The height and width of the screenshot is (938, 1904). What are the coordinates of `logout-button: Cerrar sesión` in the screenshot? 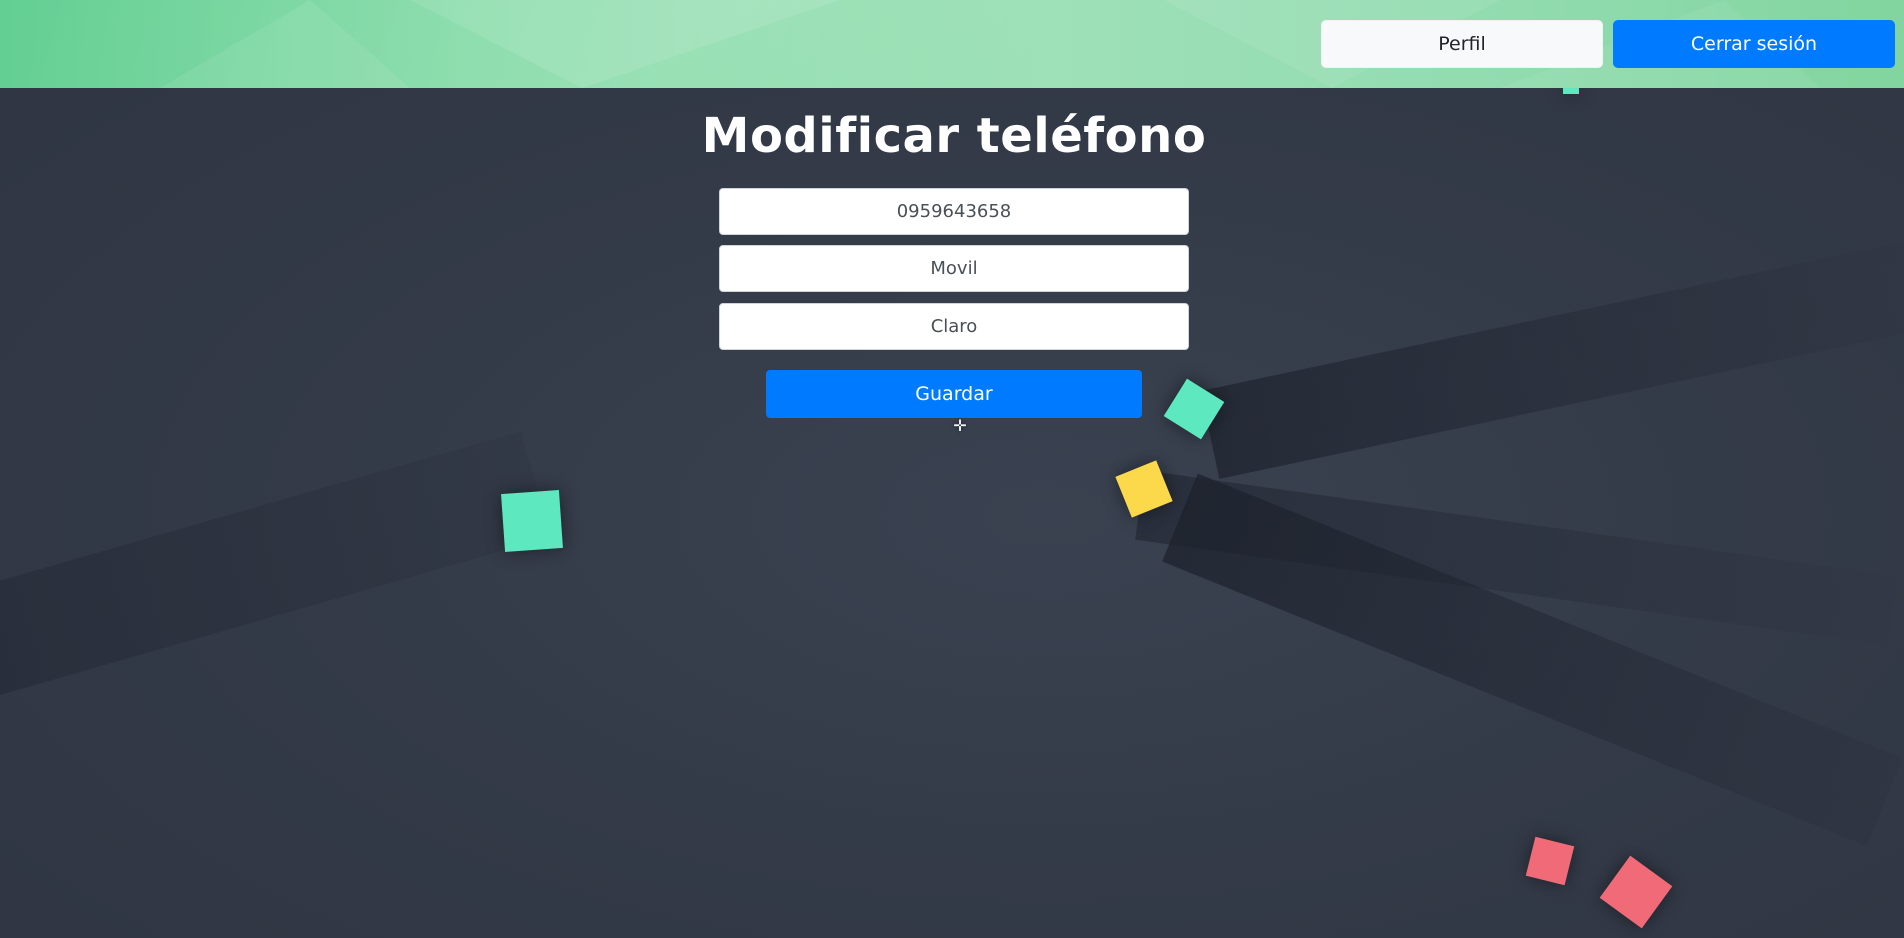 It's located at (1754, 44).